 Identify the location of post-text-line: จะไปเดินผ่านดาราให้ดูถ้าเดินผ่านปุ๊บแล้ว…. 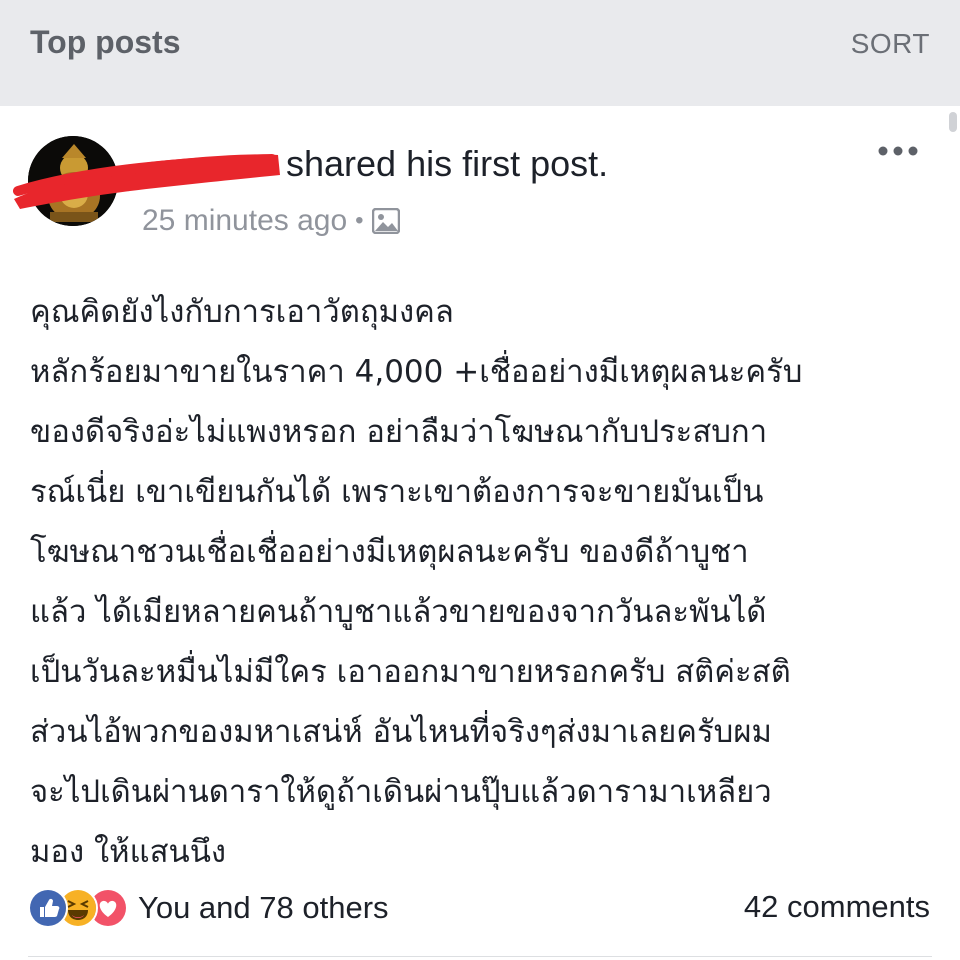
(401, 792).